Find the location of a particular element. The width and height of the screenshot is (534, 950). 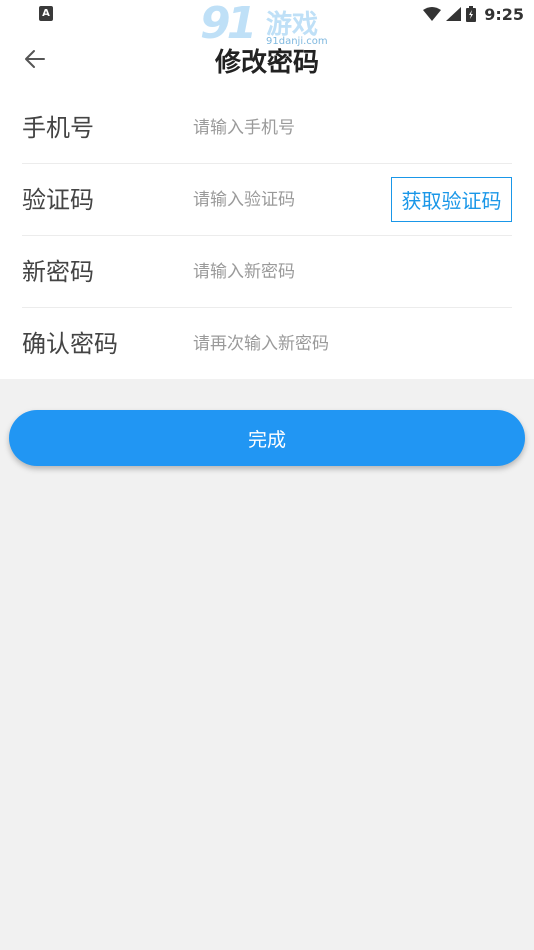

phone-row: 手机号 is located at coordinates (267, 128).